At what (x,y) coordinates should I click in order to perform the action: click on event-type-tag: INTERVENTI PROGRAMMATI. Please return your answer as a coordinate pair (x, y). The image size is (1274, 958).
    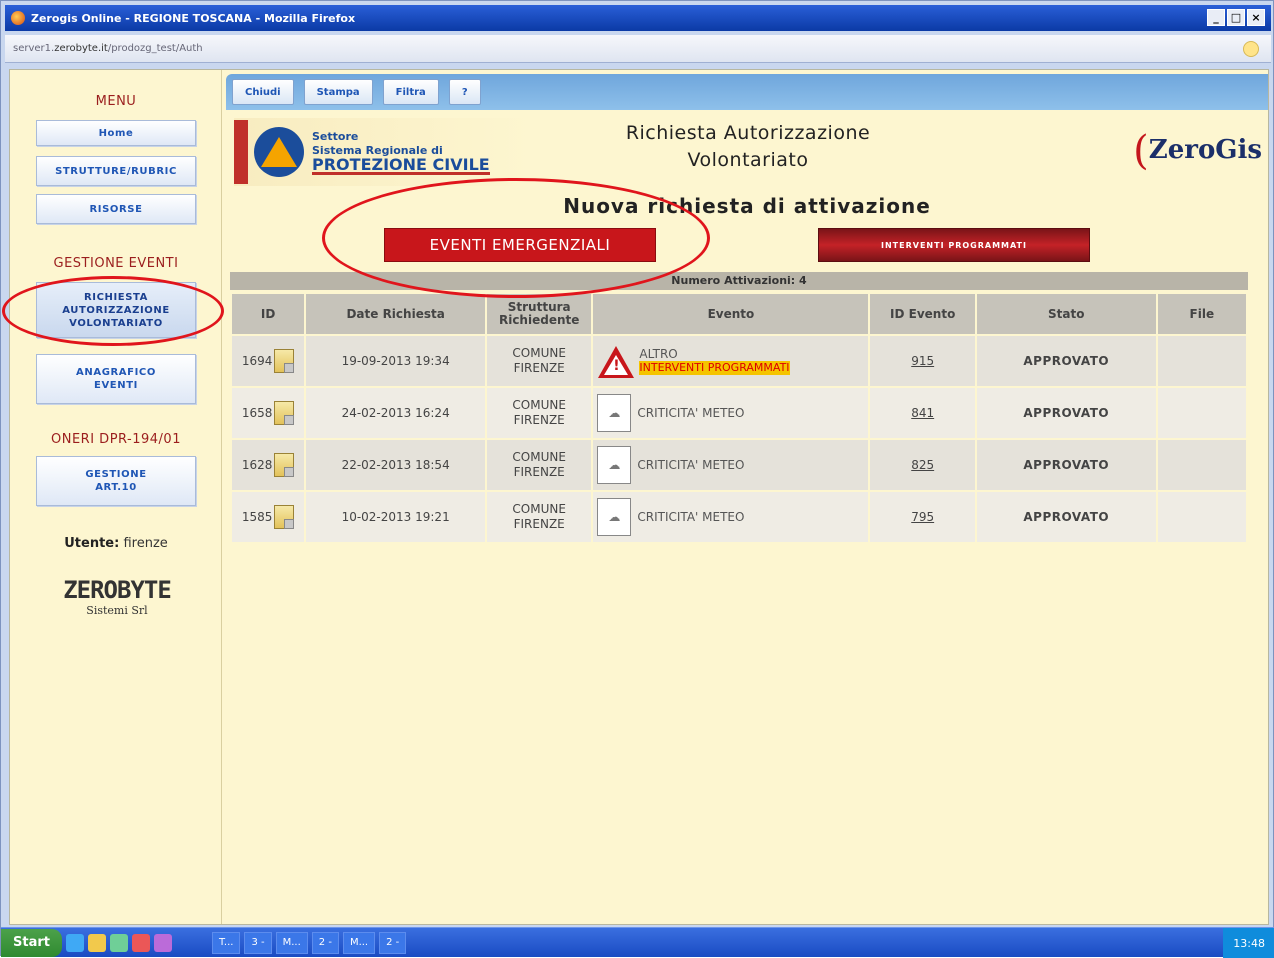
    Looking at the image, I should click on (714, 368).